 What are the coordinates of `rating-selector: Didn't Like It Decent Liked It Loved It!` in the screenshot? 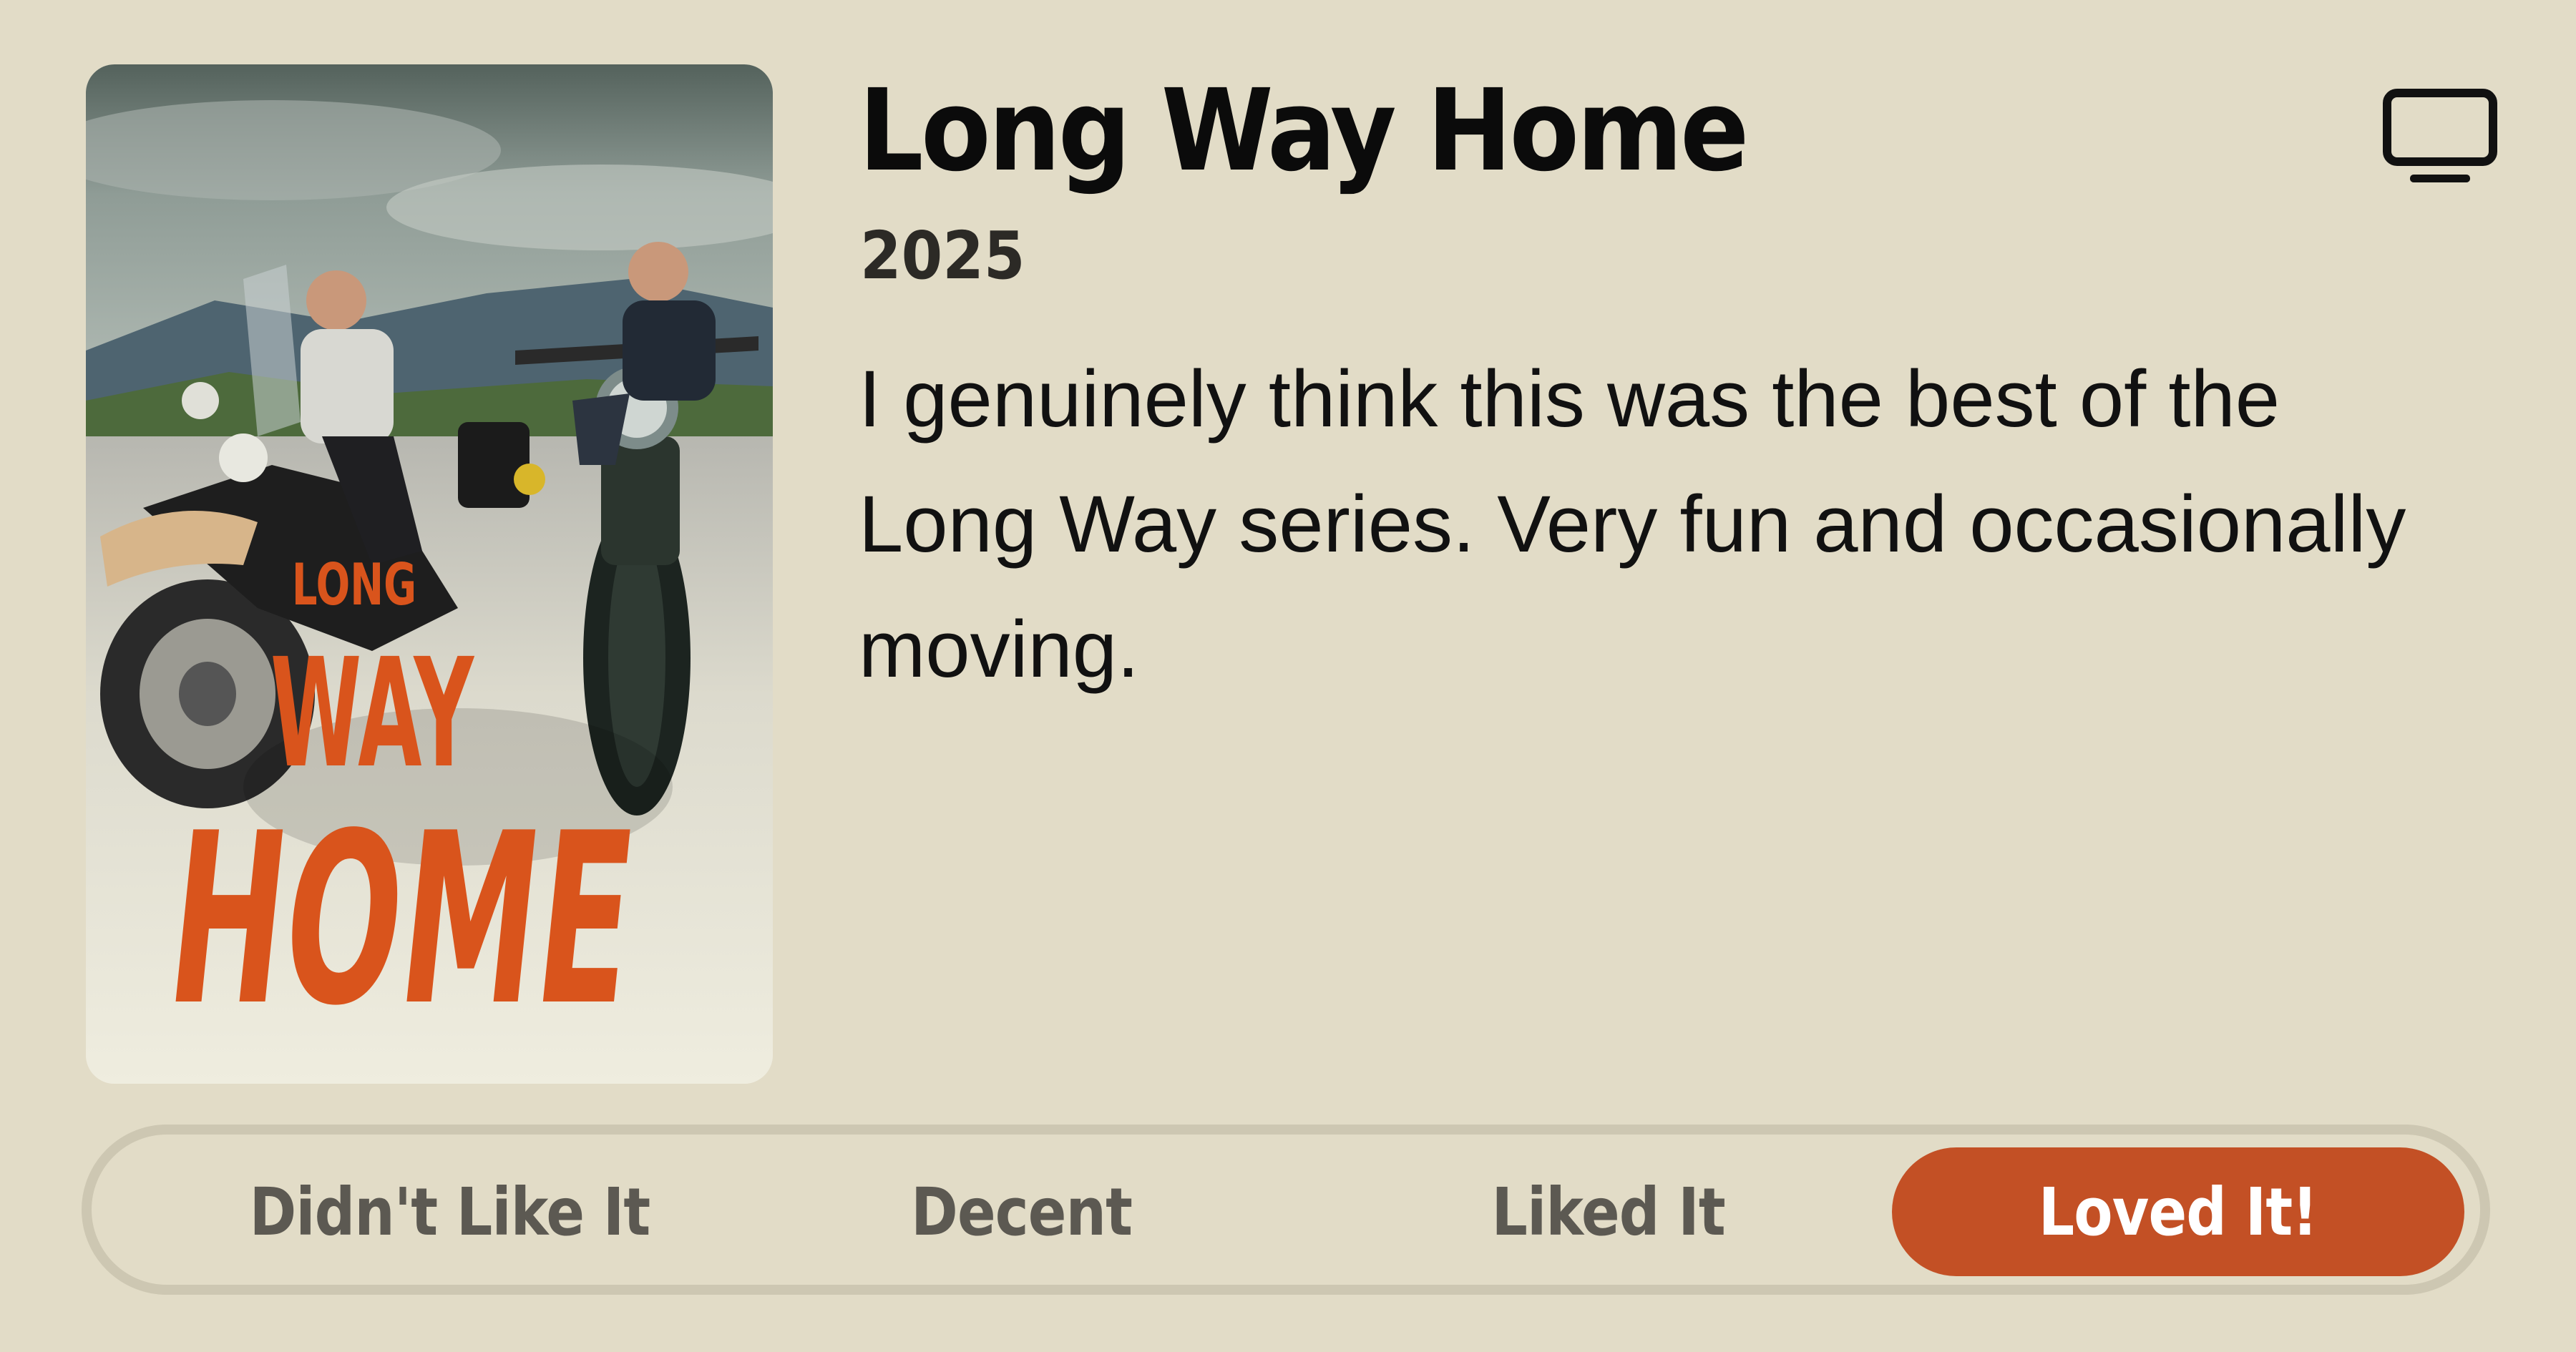 It's located at (1286, 1210).